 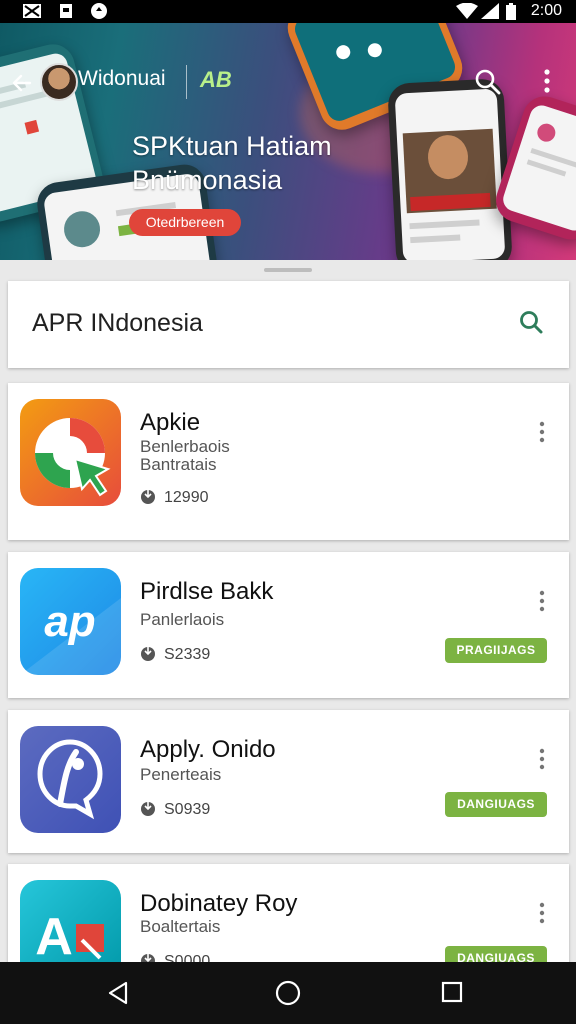 I want to click on app-name: Apply. Onido, so click(x=208, y=749).